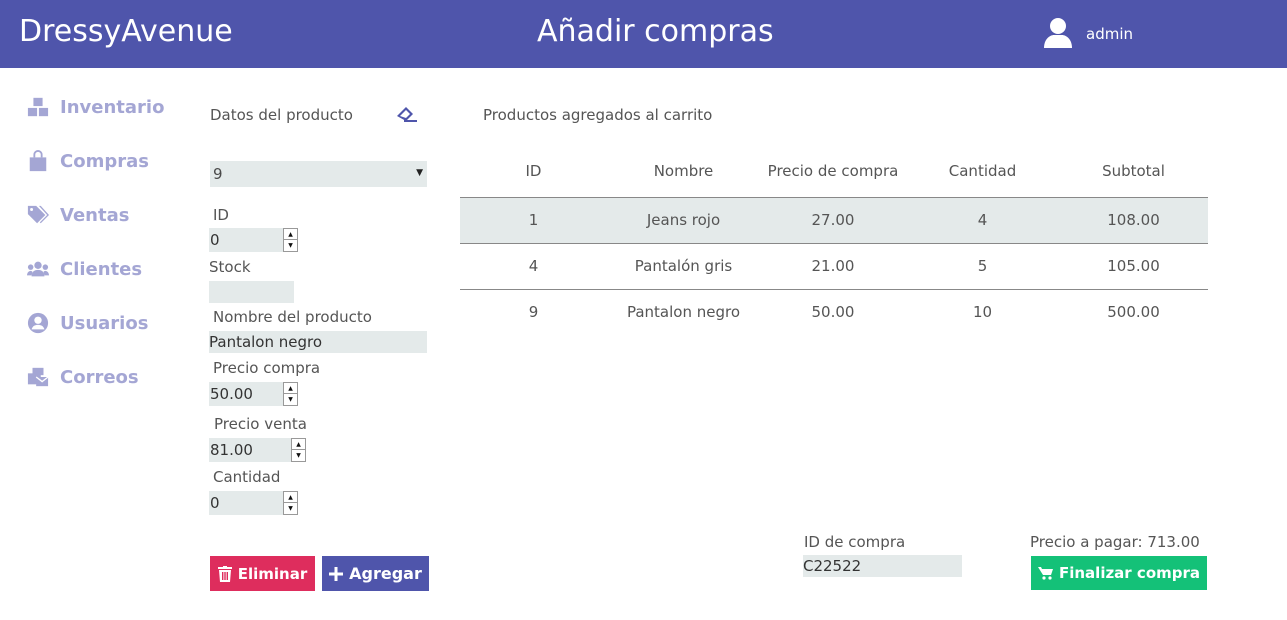 The height and width of the screenshot is (620, 1287). I want to click on buy-price-spinner: ▲ ▼, so click(290, 394).